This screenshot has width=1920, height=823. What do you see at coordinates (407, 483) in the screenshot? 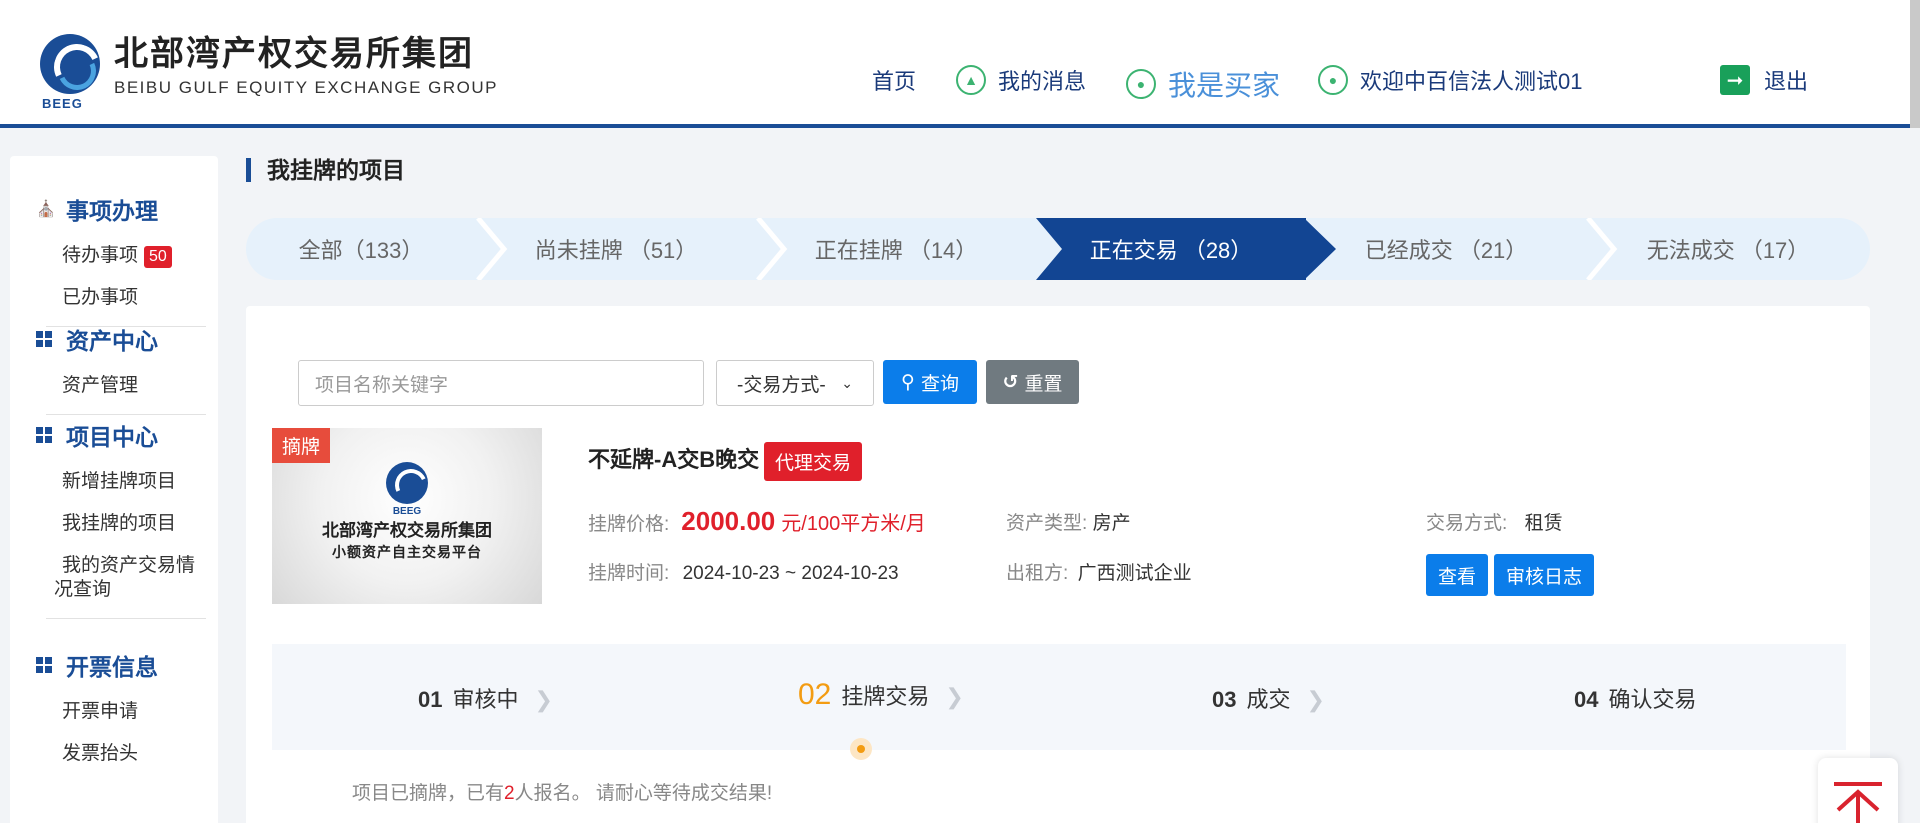
I see `beeg-logo-icon` at bounding box center [407, 483].